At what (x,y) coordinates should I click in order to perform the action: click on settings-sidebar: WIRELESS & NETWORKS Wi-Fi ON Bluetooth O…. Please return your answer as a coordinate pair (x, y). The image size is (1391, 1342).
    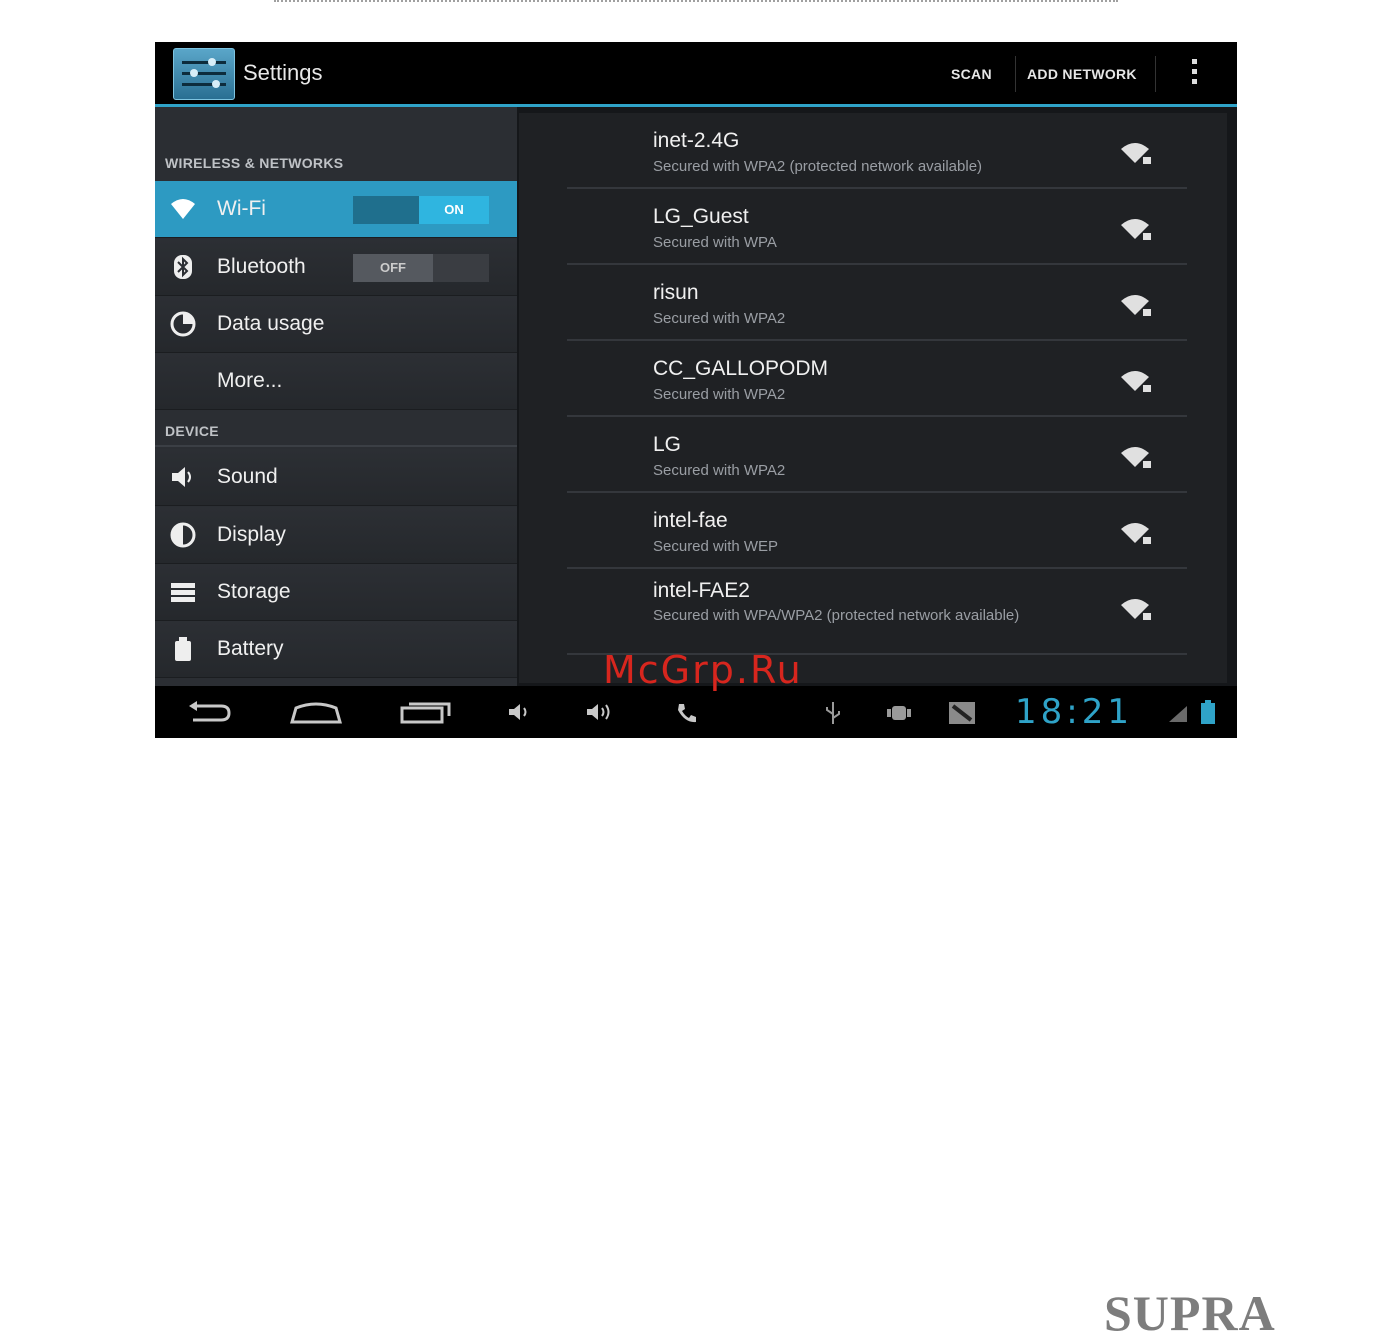
    Looking at the image, I should click on (336, 396).